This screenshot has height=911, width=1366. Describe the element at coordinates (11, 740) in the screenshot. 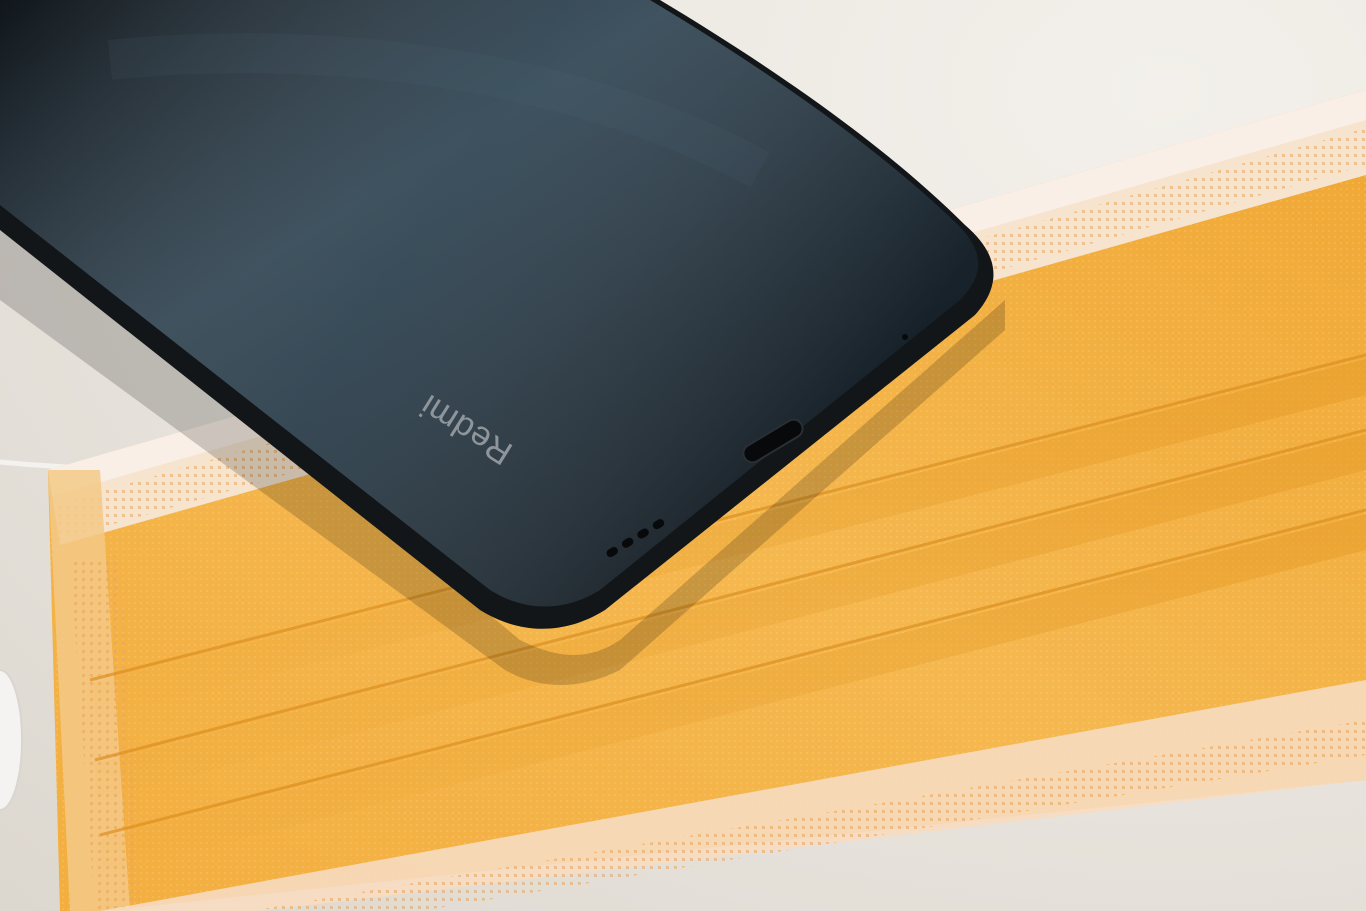

I see `round-white-object` at that location.